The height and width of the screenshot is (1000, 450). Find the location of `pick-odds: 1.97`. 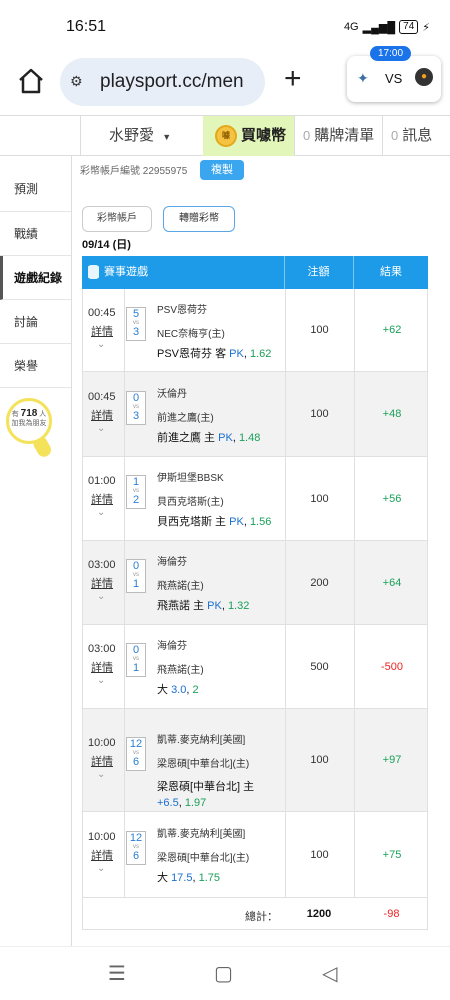

pick-odds: 1.97 is located at coordinates (195, 802).